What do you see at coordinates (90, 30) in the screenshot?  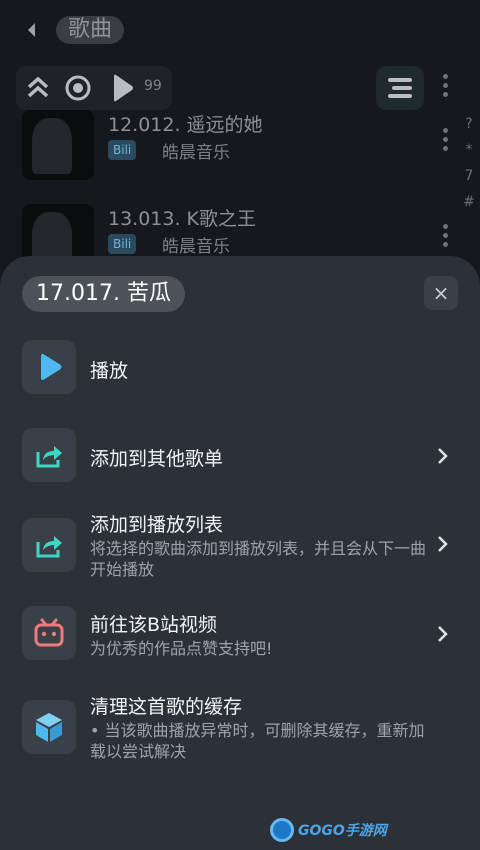 I see `page-title: 歌曲` at bounding box center [90, 30].